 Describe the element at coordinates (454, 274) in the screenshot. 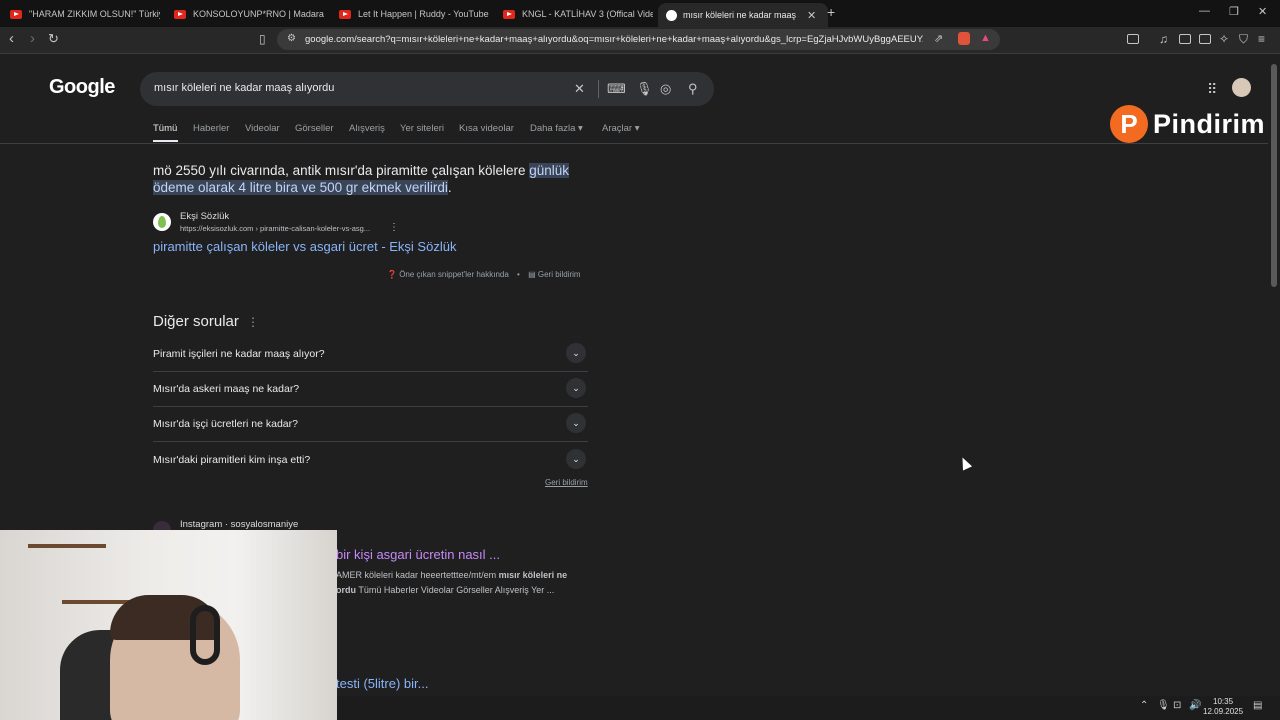

I see `about-snippets-link: Öne çıkan snippet'ler hakkında` at that location.